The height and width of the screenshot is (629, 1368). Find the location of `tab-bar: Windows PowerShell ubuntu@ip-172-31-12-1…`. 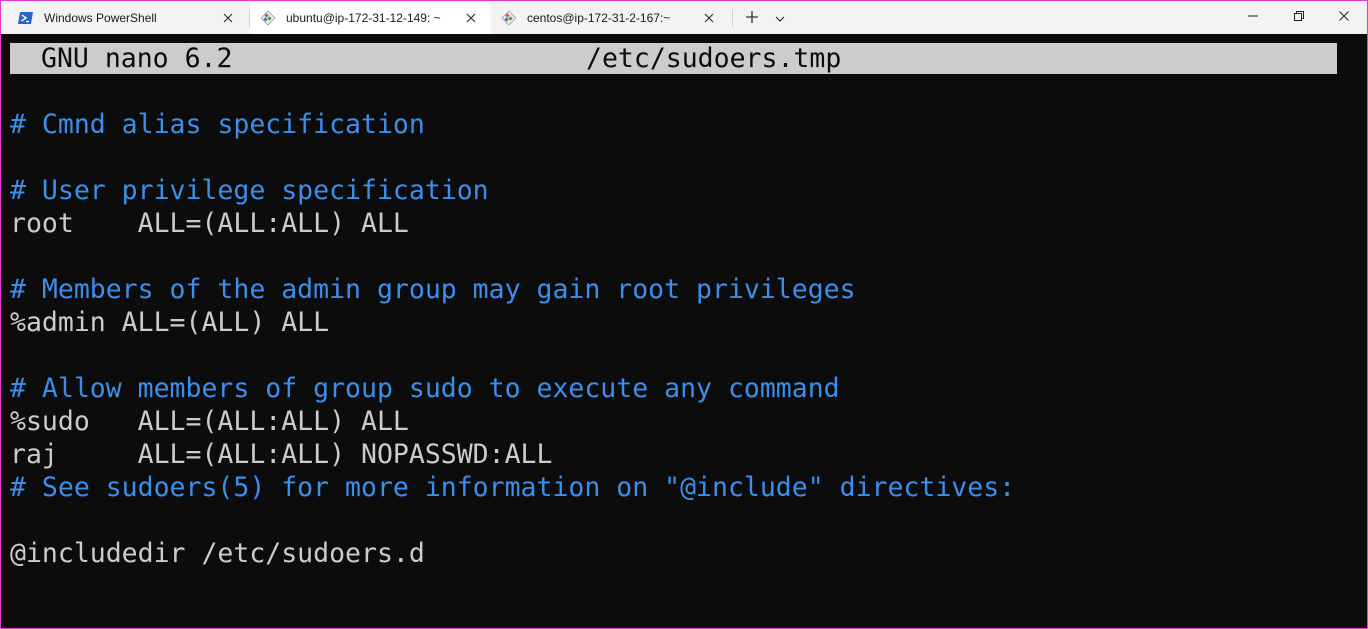

tab-bar: Windows PowerShell ubuntu@ip-172-31-12-1… is located at coordinates (684, 17).